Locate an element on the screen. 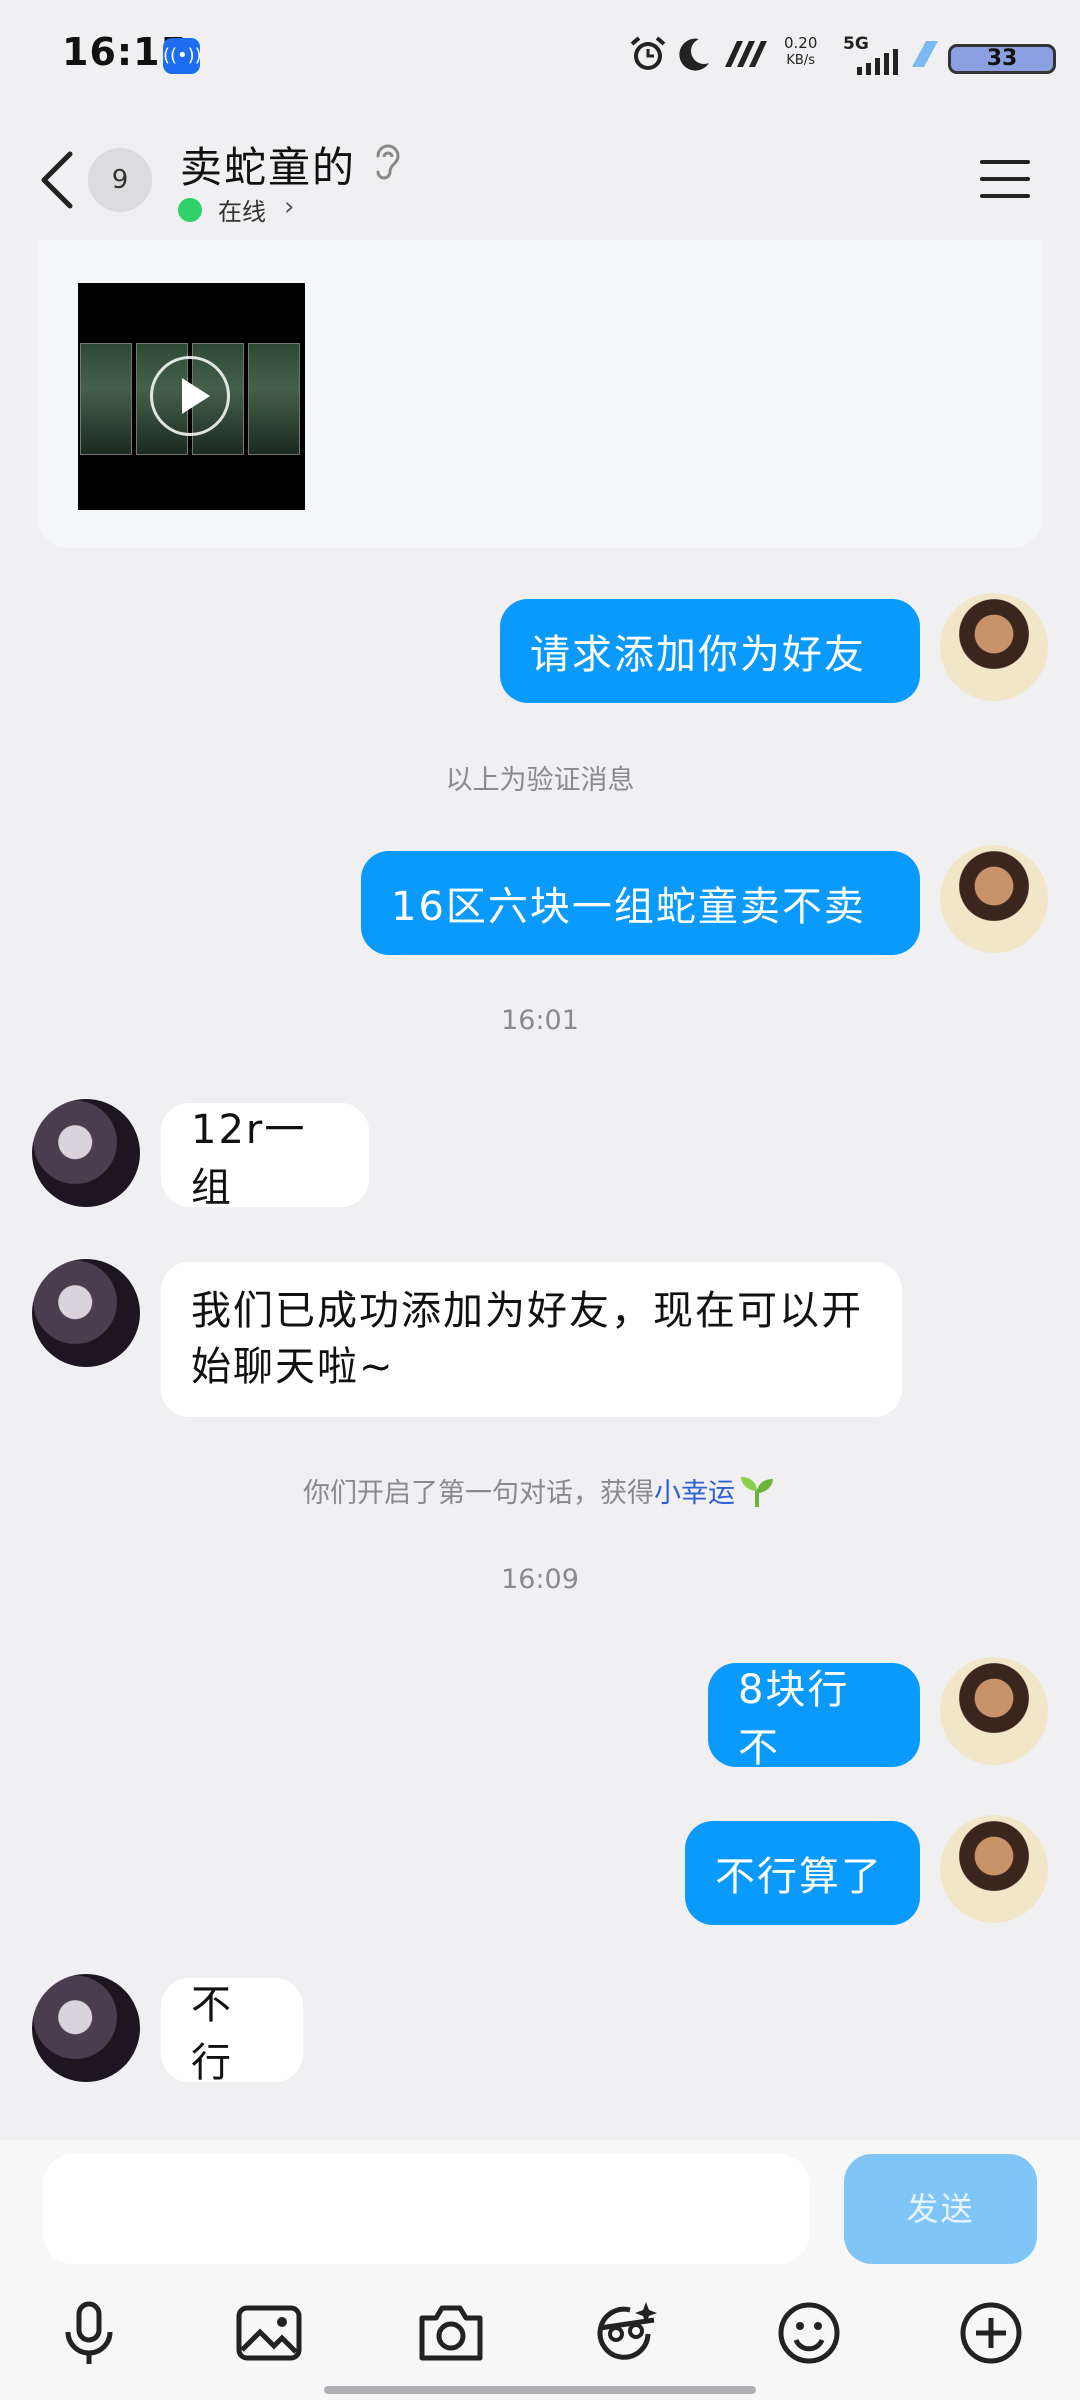  system-notice: 你们开启了第一句对话，获得小幸运 is located at coordinates (540, 1494).